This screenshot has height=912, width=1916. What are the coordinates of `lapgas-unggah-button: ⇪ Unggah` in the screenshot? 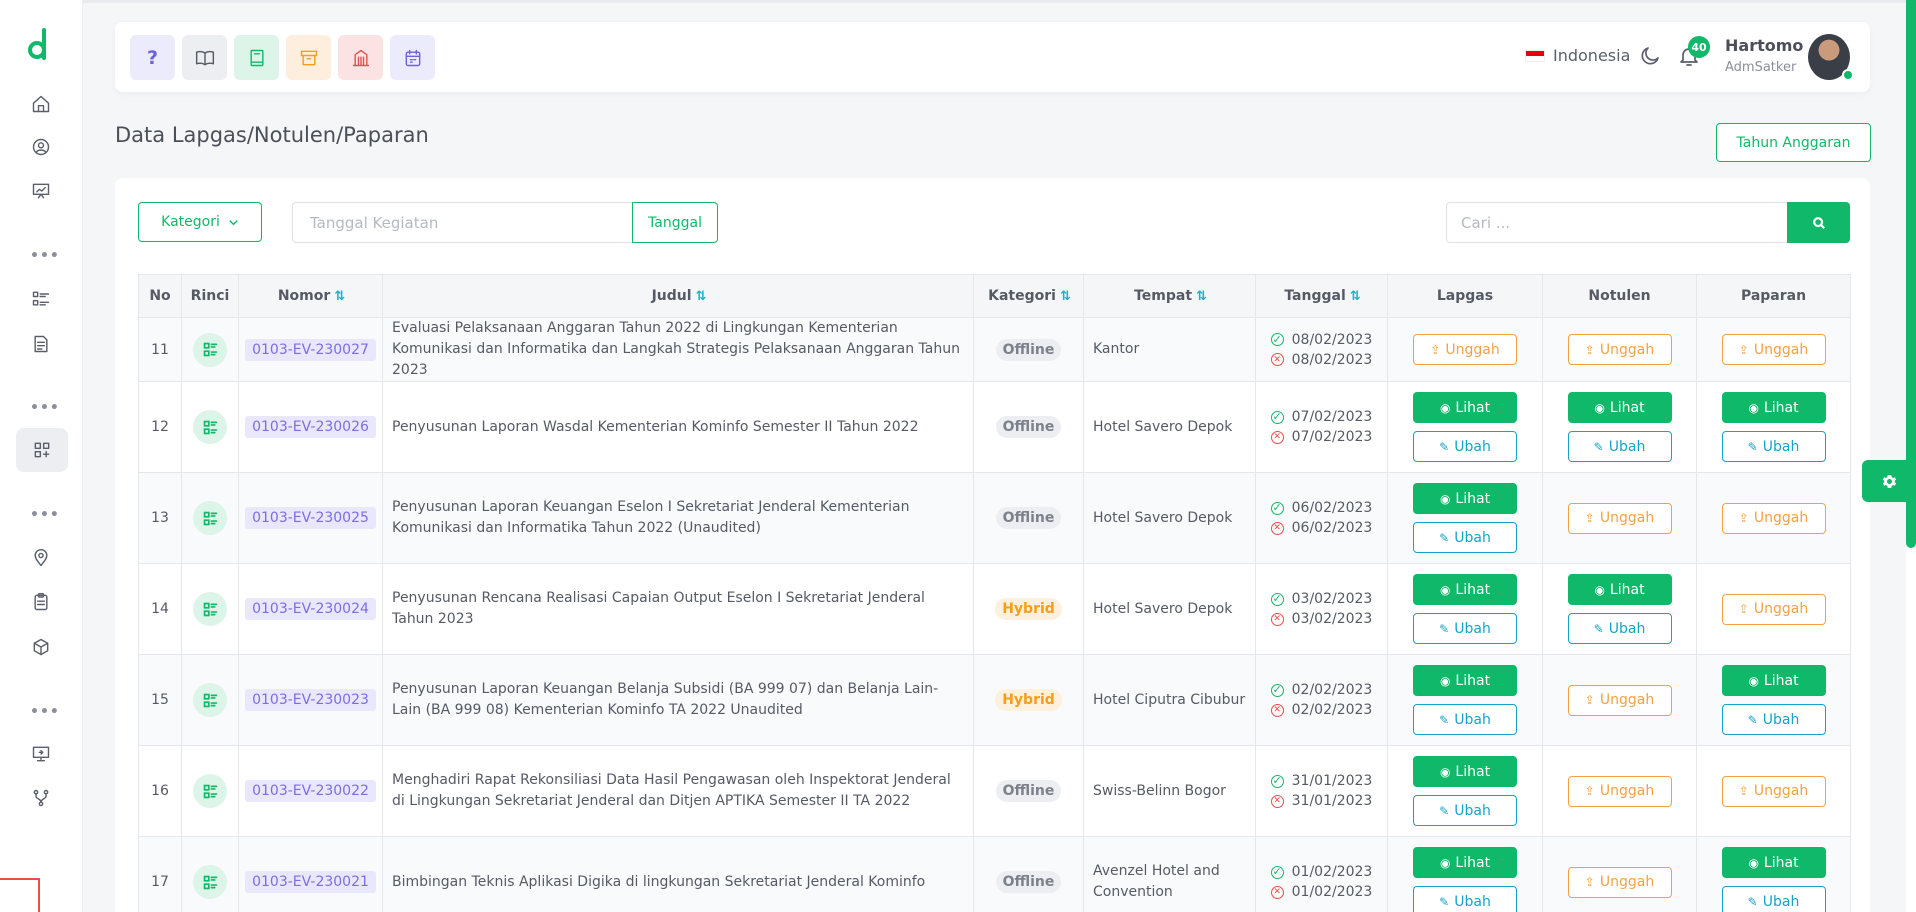 It's located at (1465, 349).